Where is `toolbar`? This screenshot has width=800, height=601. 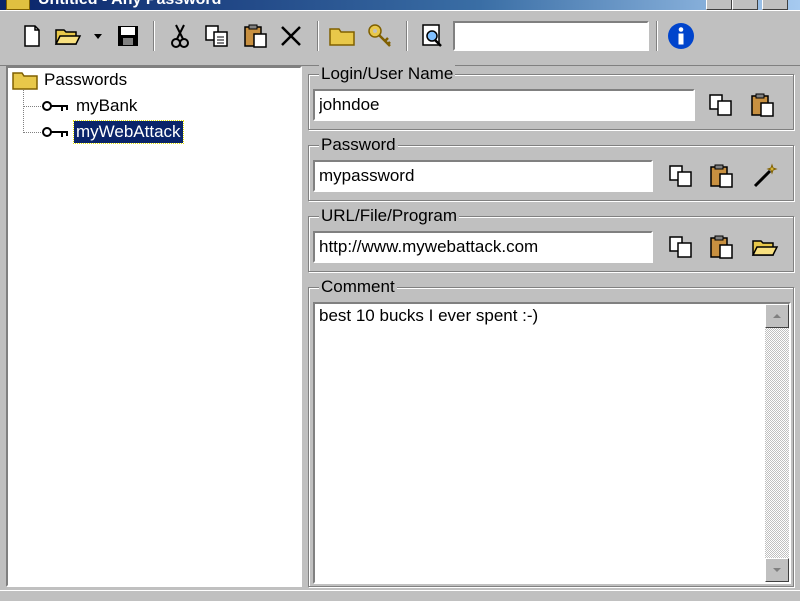
toolbar is located at coordinates (400, 38).